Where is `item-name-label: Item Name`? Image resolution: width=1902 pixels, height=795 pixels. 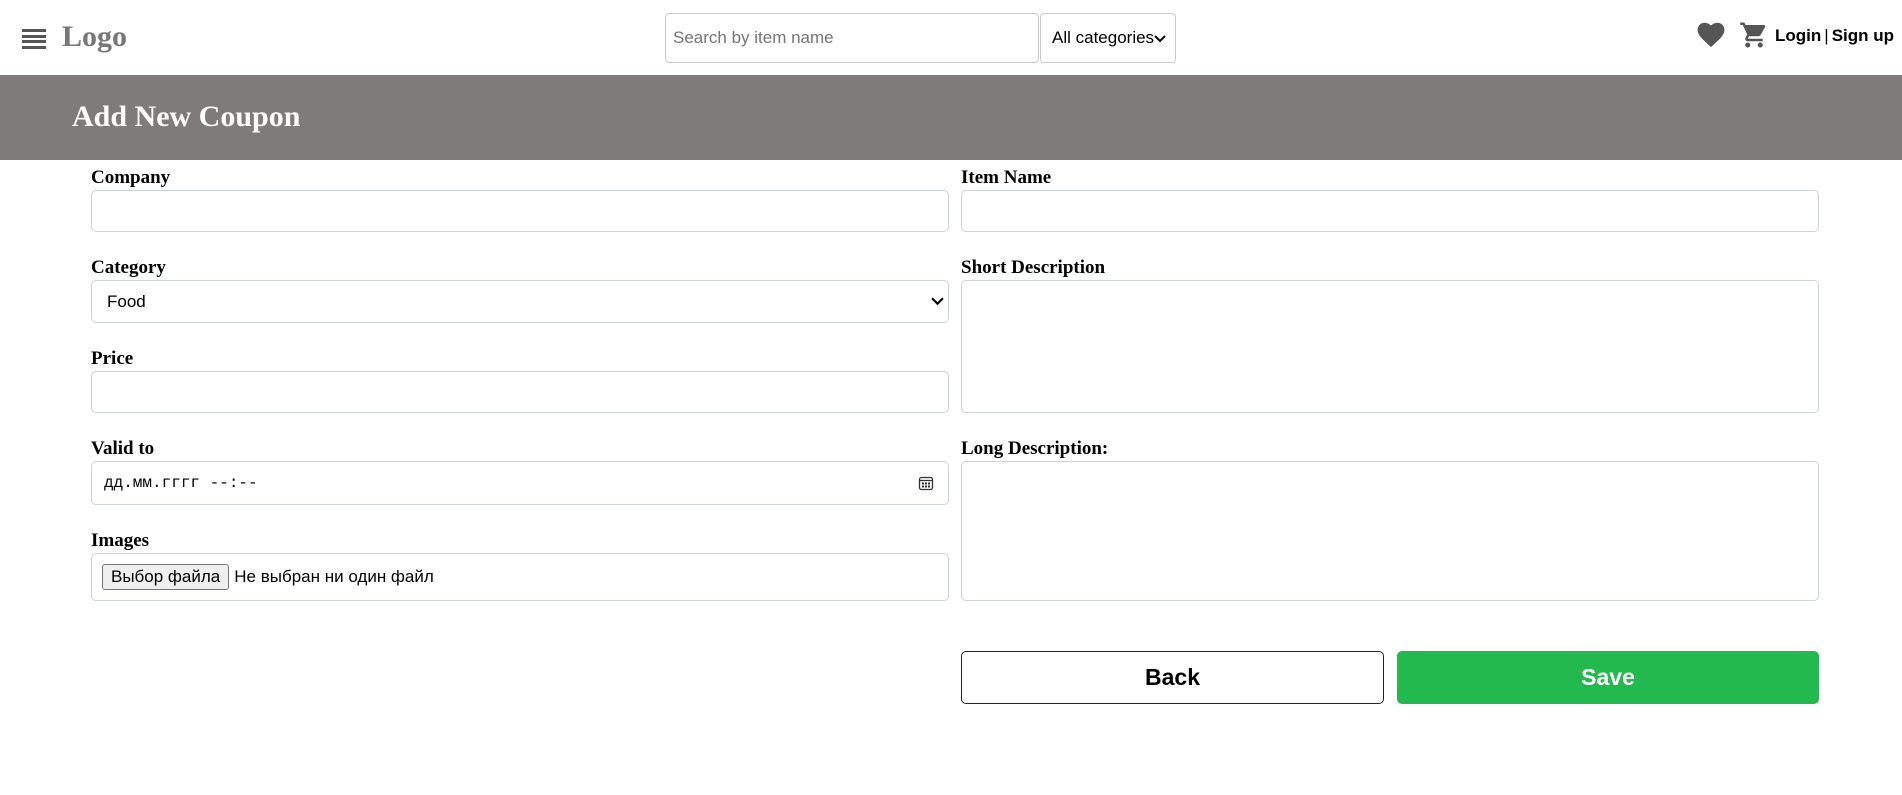
item-name-label: Item Name is located at coordinates (1006, 177).